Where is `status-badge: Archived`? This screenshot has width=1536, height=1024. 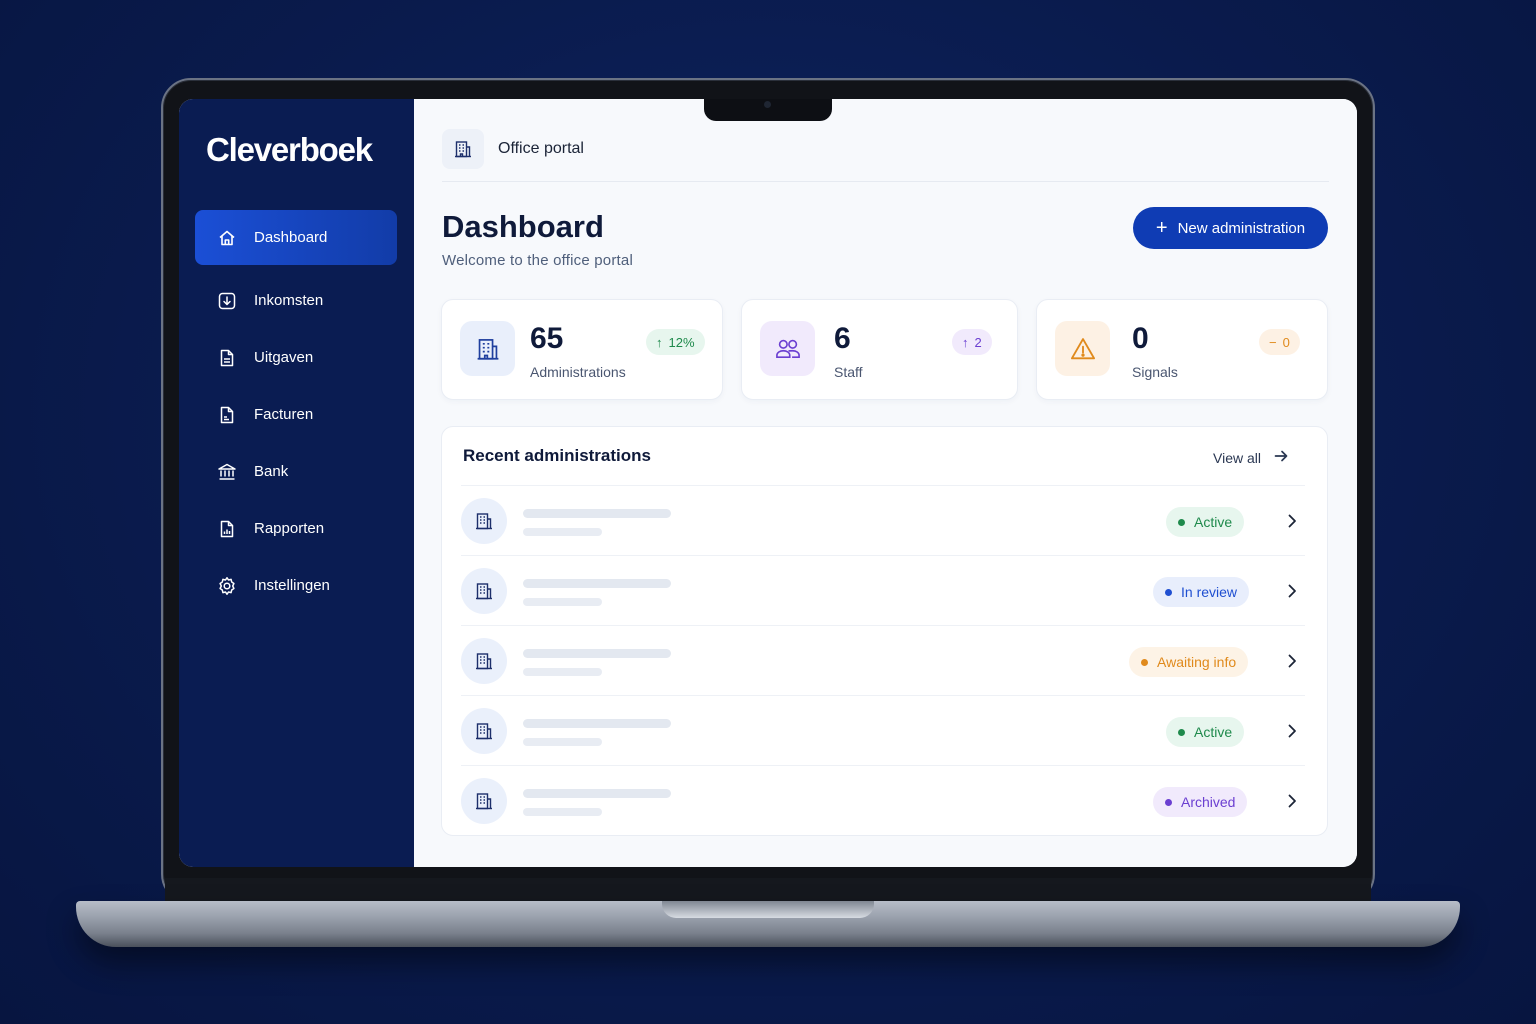 status-badge: Archived is located at coordinates (1200, 802).